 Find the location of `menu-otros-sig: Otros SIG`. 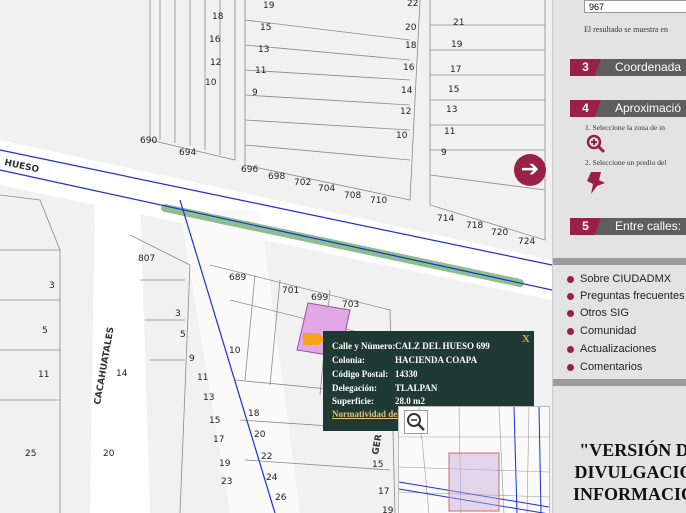

menu-otros-sig: Otros SIG is located at coordinates (598, 313).